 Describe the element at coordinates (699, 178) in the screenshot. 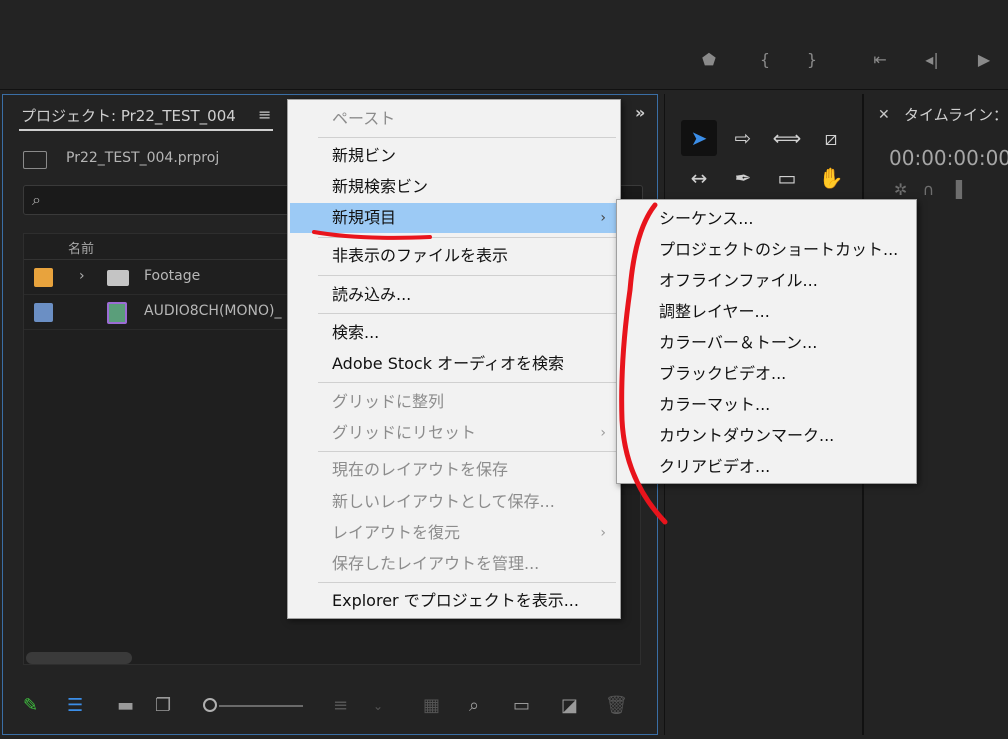

I see `slip-tool-icon: ↔` at that location.